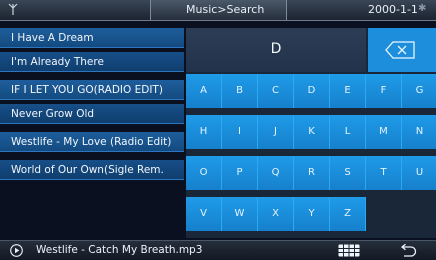  What do you see at coordinates (240, 214) in the screenshot?
I see `key-w: W` at bounding box center [240, 214].